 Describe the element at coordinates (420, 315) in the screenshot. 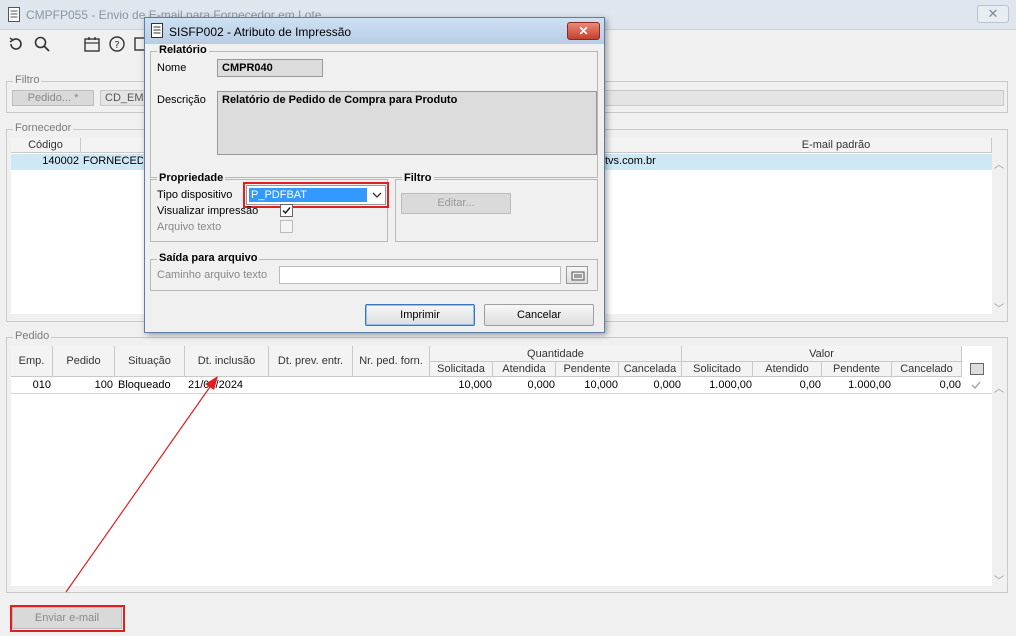

I see `imprimir-button: Imprimir` at that location.